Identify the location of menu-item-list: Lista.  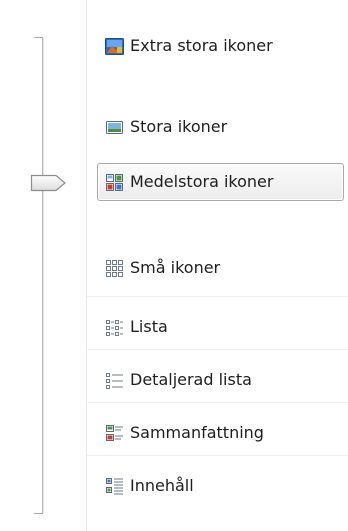
(133, 327).